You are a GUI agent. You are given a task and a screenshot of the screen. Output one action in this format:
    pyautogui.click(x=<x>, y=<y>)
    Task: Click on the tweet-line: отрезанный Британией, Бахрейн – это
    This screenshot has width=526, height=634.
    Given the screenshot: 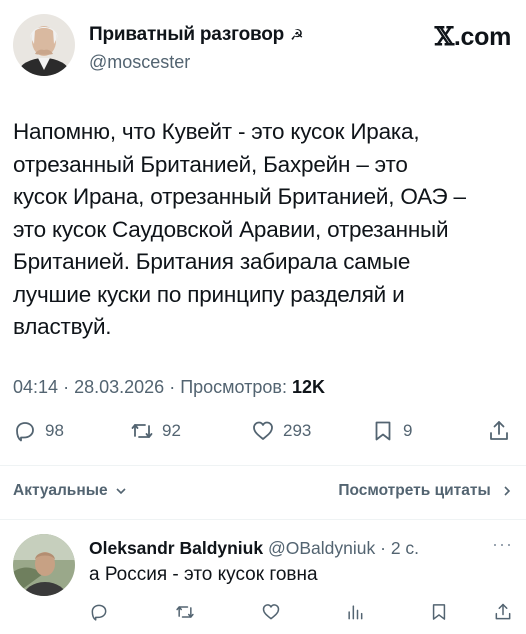 What is the action you would take?
    pyautogui.click(x=210, y=164)
    